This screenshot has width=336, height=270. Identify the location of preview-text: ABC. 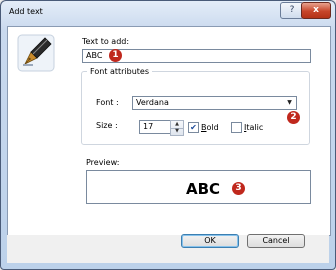
(203, 189).